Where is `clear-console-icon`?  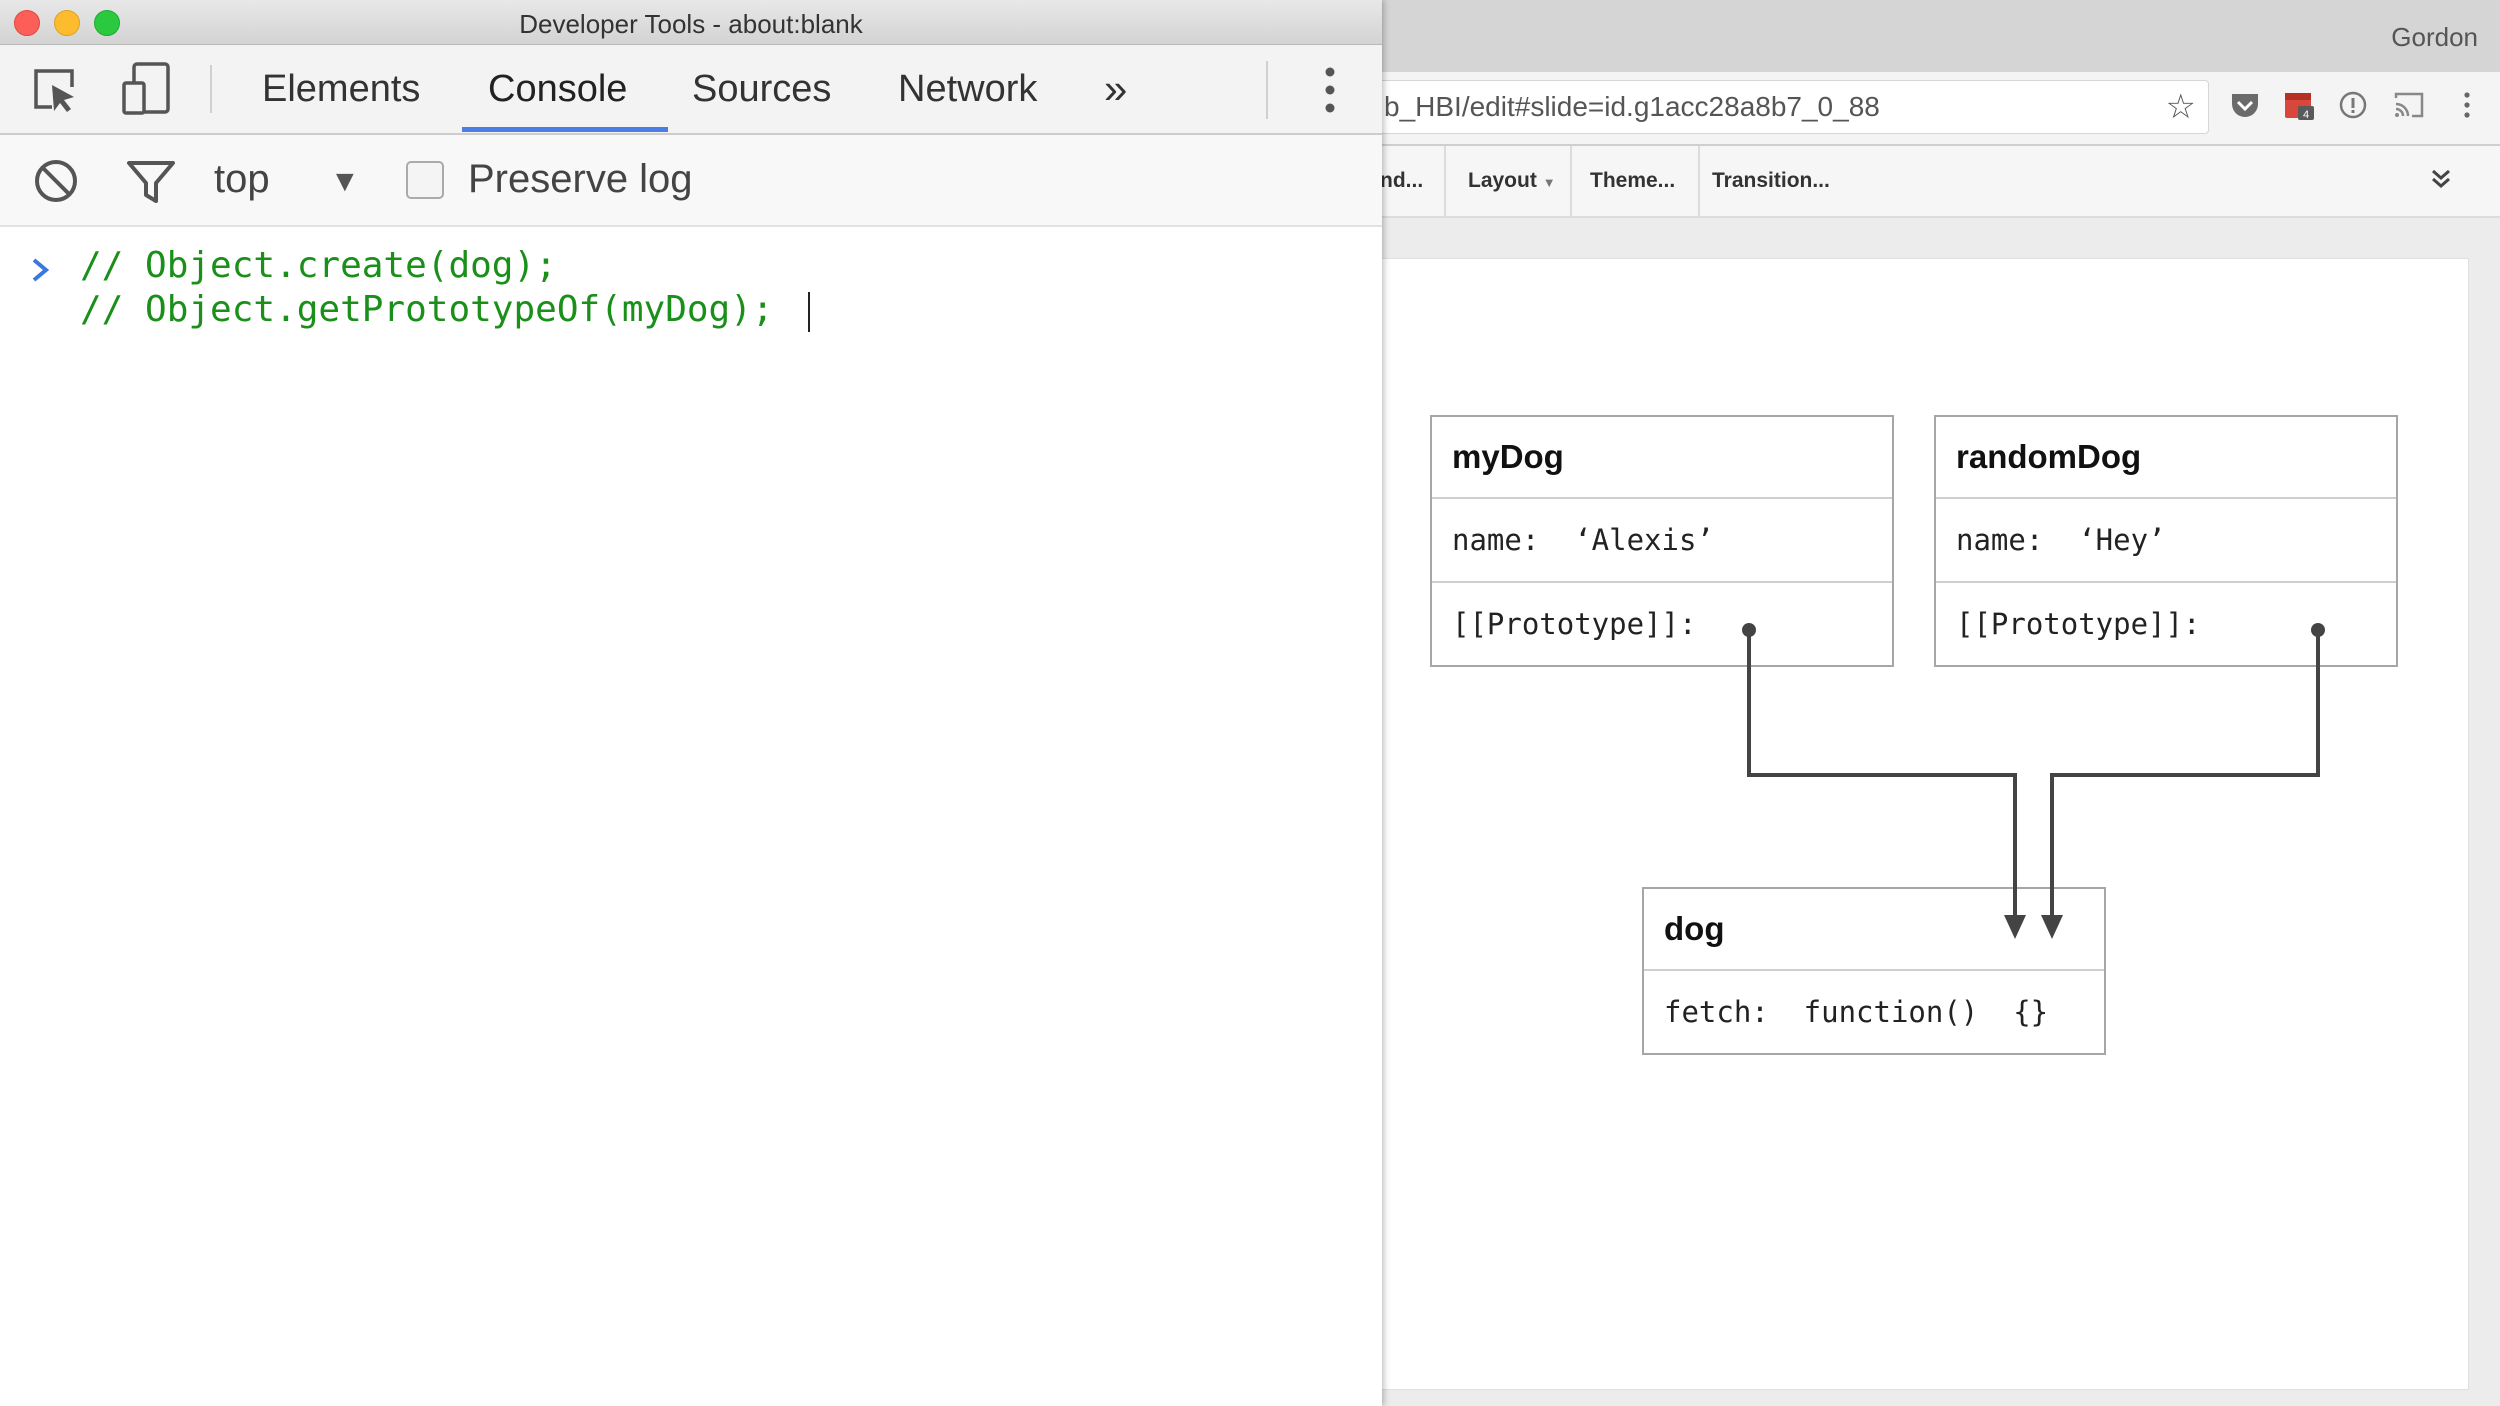 clear-console-icon is located at coordinates (56, 181).